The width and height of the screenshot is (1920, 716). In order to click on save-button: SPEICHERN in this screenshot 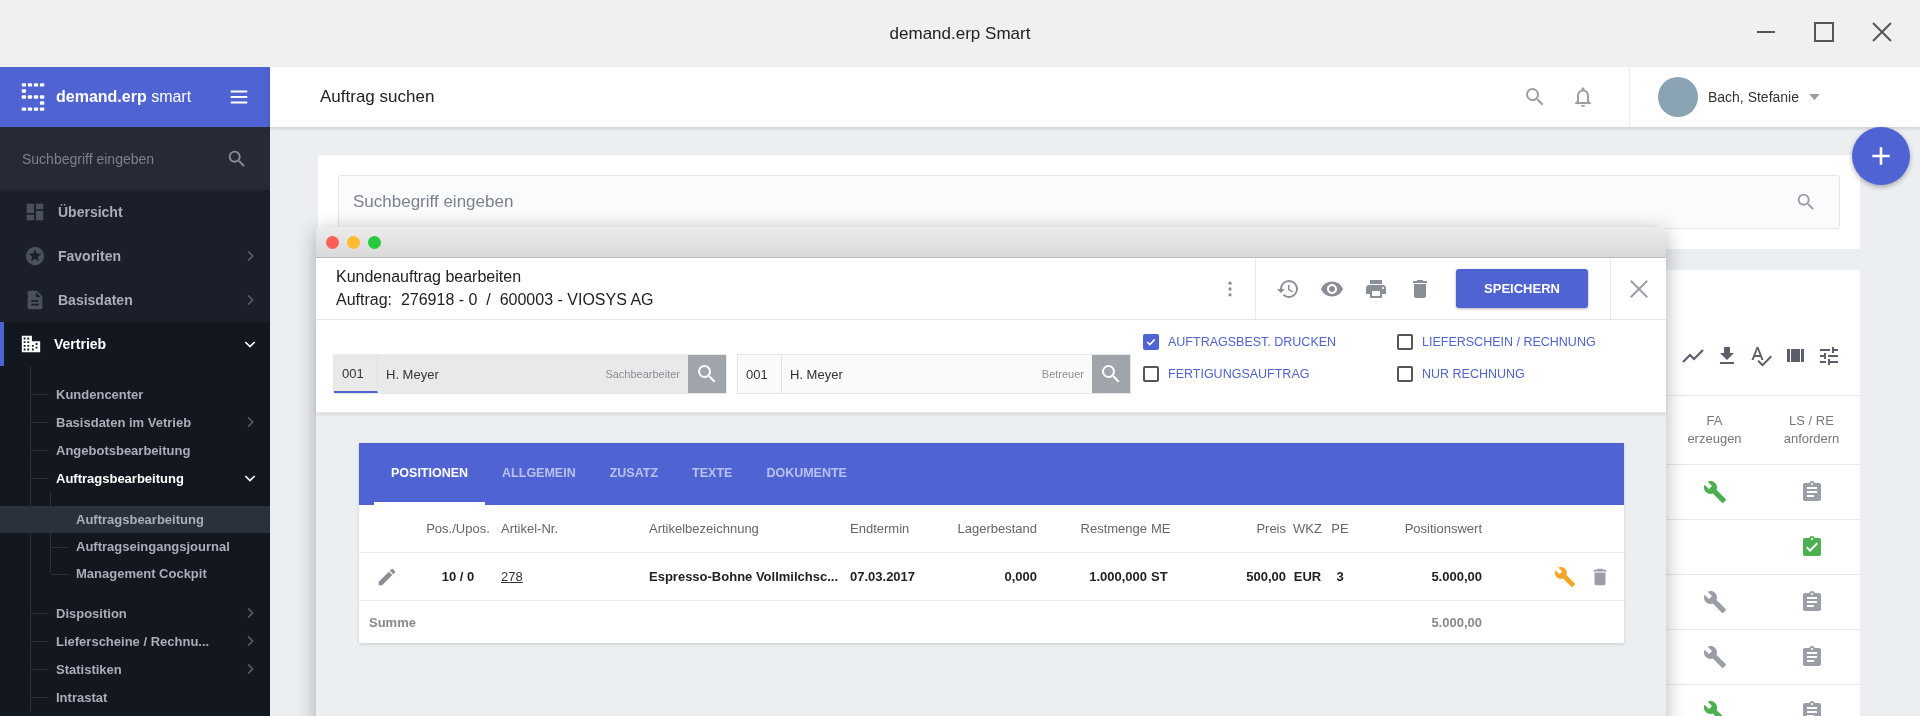, I will do `click(1522, 288)`.